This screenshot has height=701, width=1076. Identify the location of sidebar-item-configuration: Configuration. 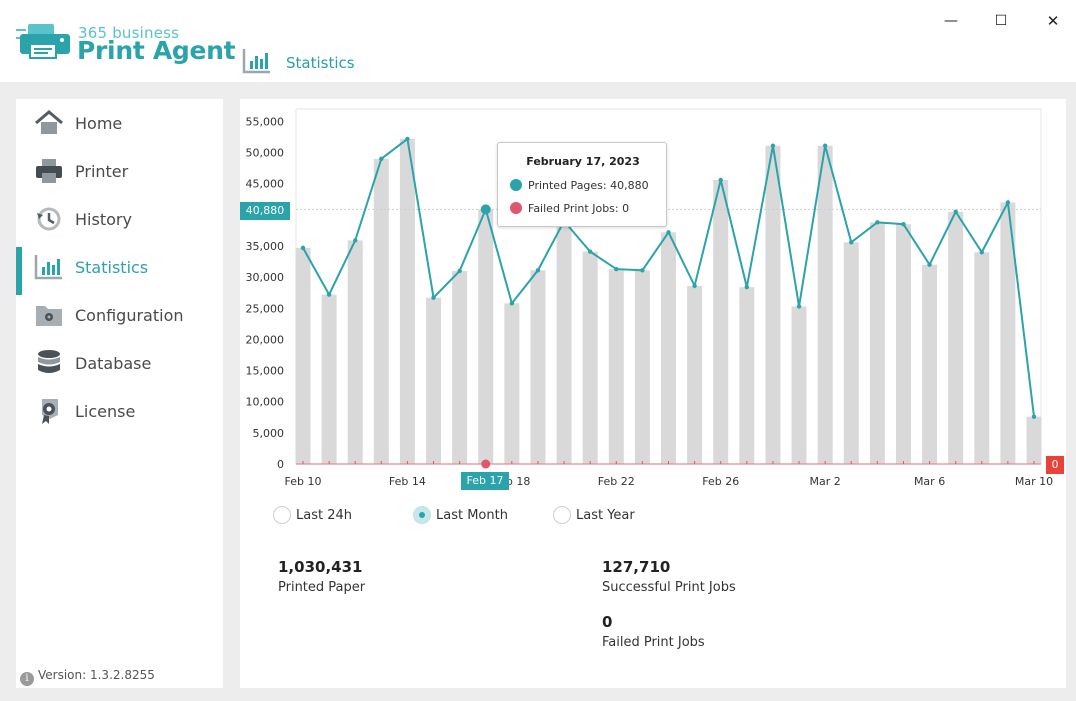
(119, 315).